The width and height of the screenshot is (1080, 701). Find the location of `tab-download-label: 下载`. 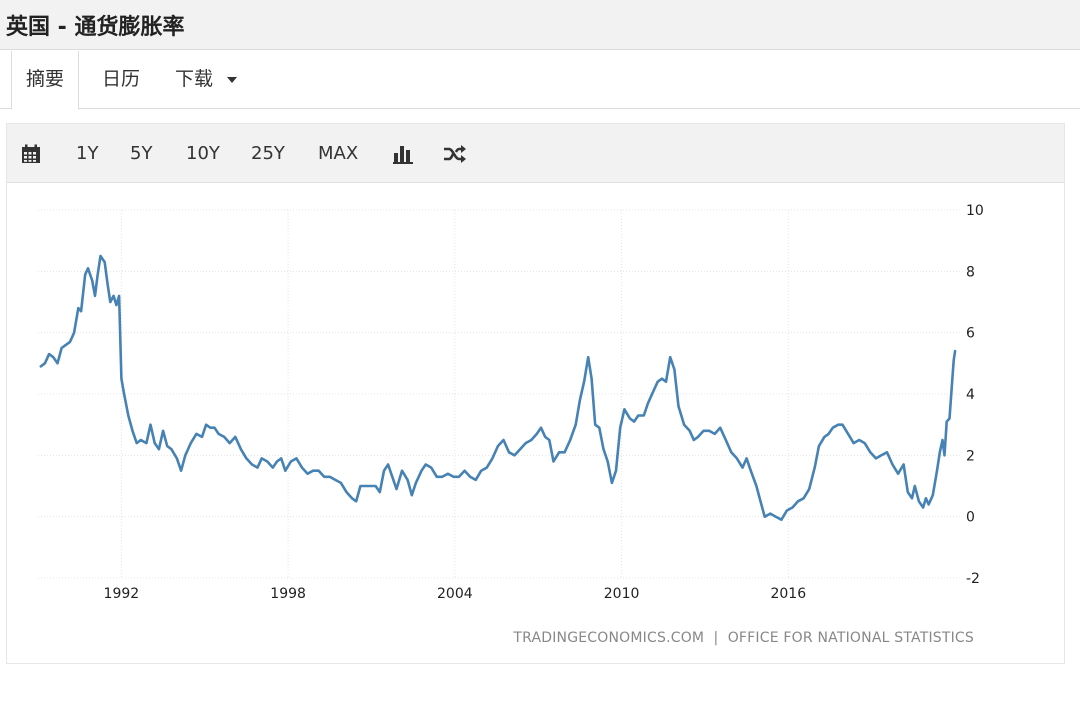

tab-download-label: 下载 is located at coordinates (194, 79).